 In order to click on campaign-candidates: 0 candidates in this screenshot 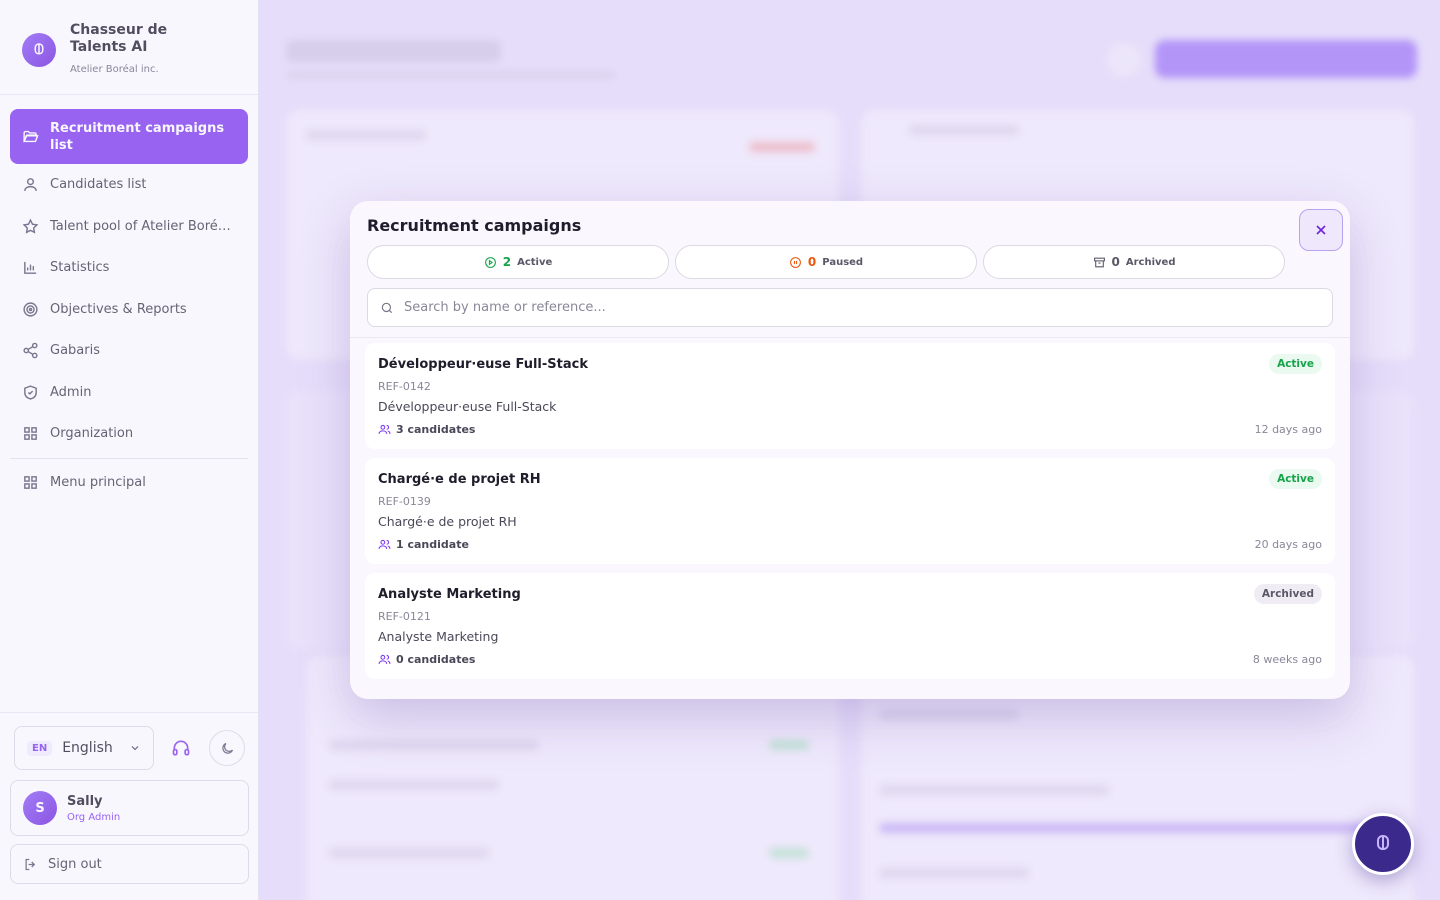, I will do `click(426, 659)`.